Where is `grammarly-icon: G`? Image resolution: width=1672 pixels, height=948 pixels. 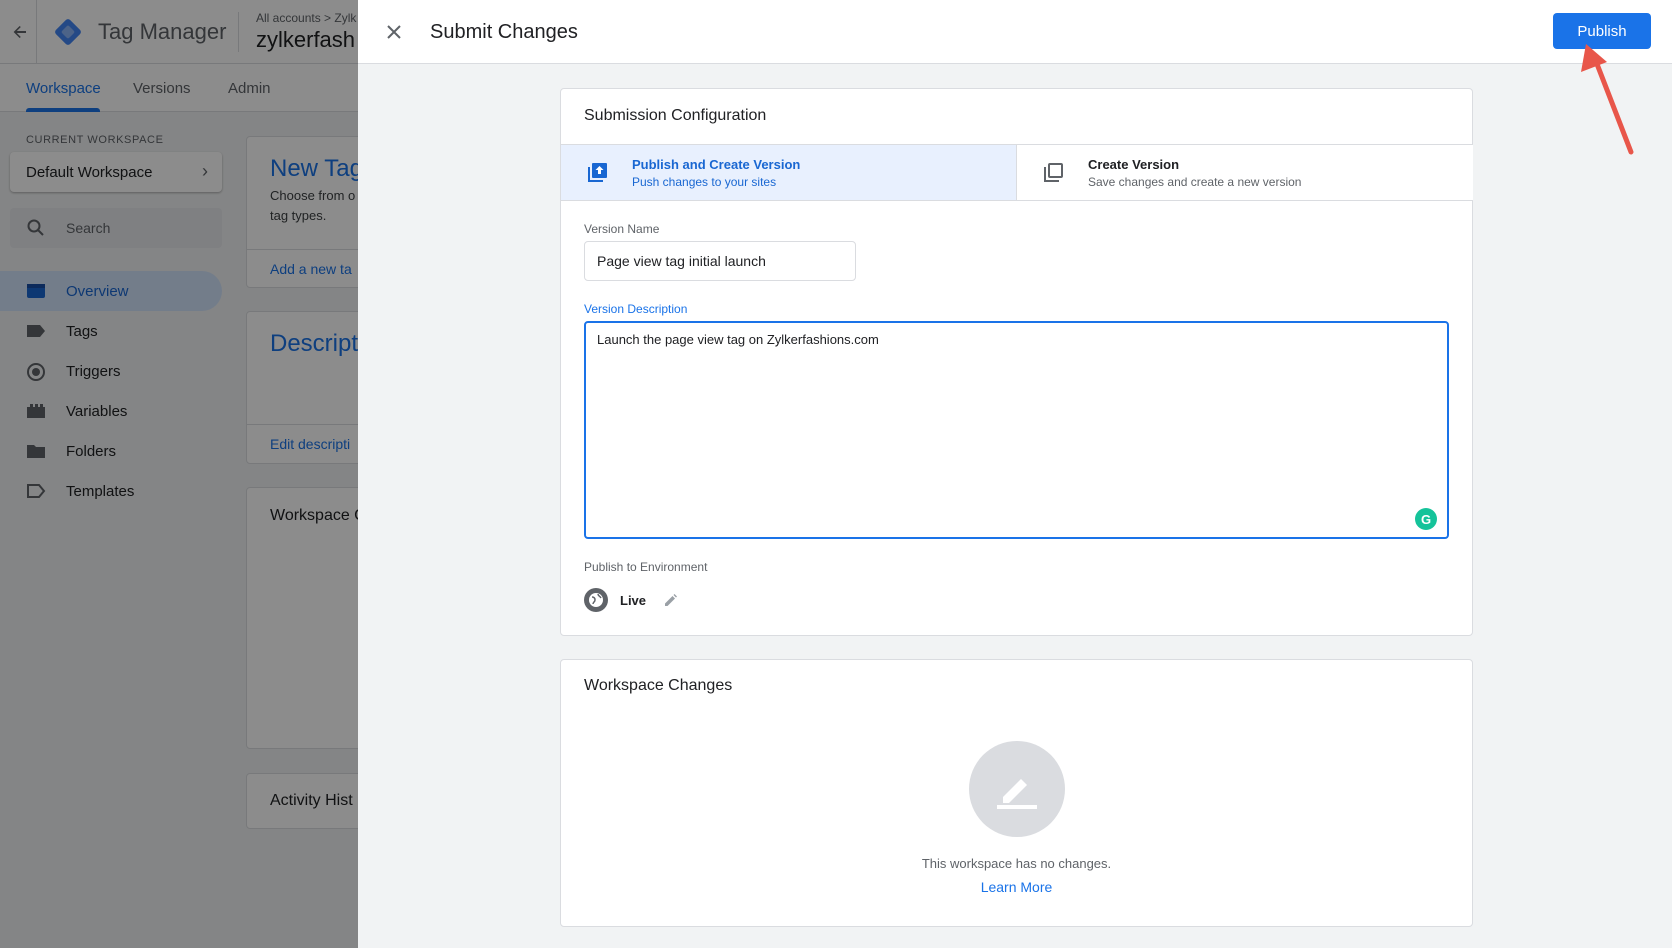
grammarly-icon: G is located at coordinates (1426, 519).